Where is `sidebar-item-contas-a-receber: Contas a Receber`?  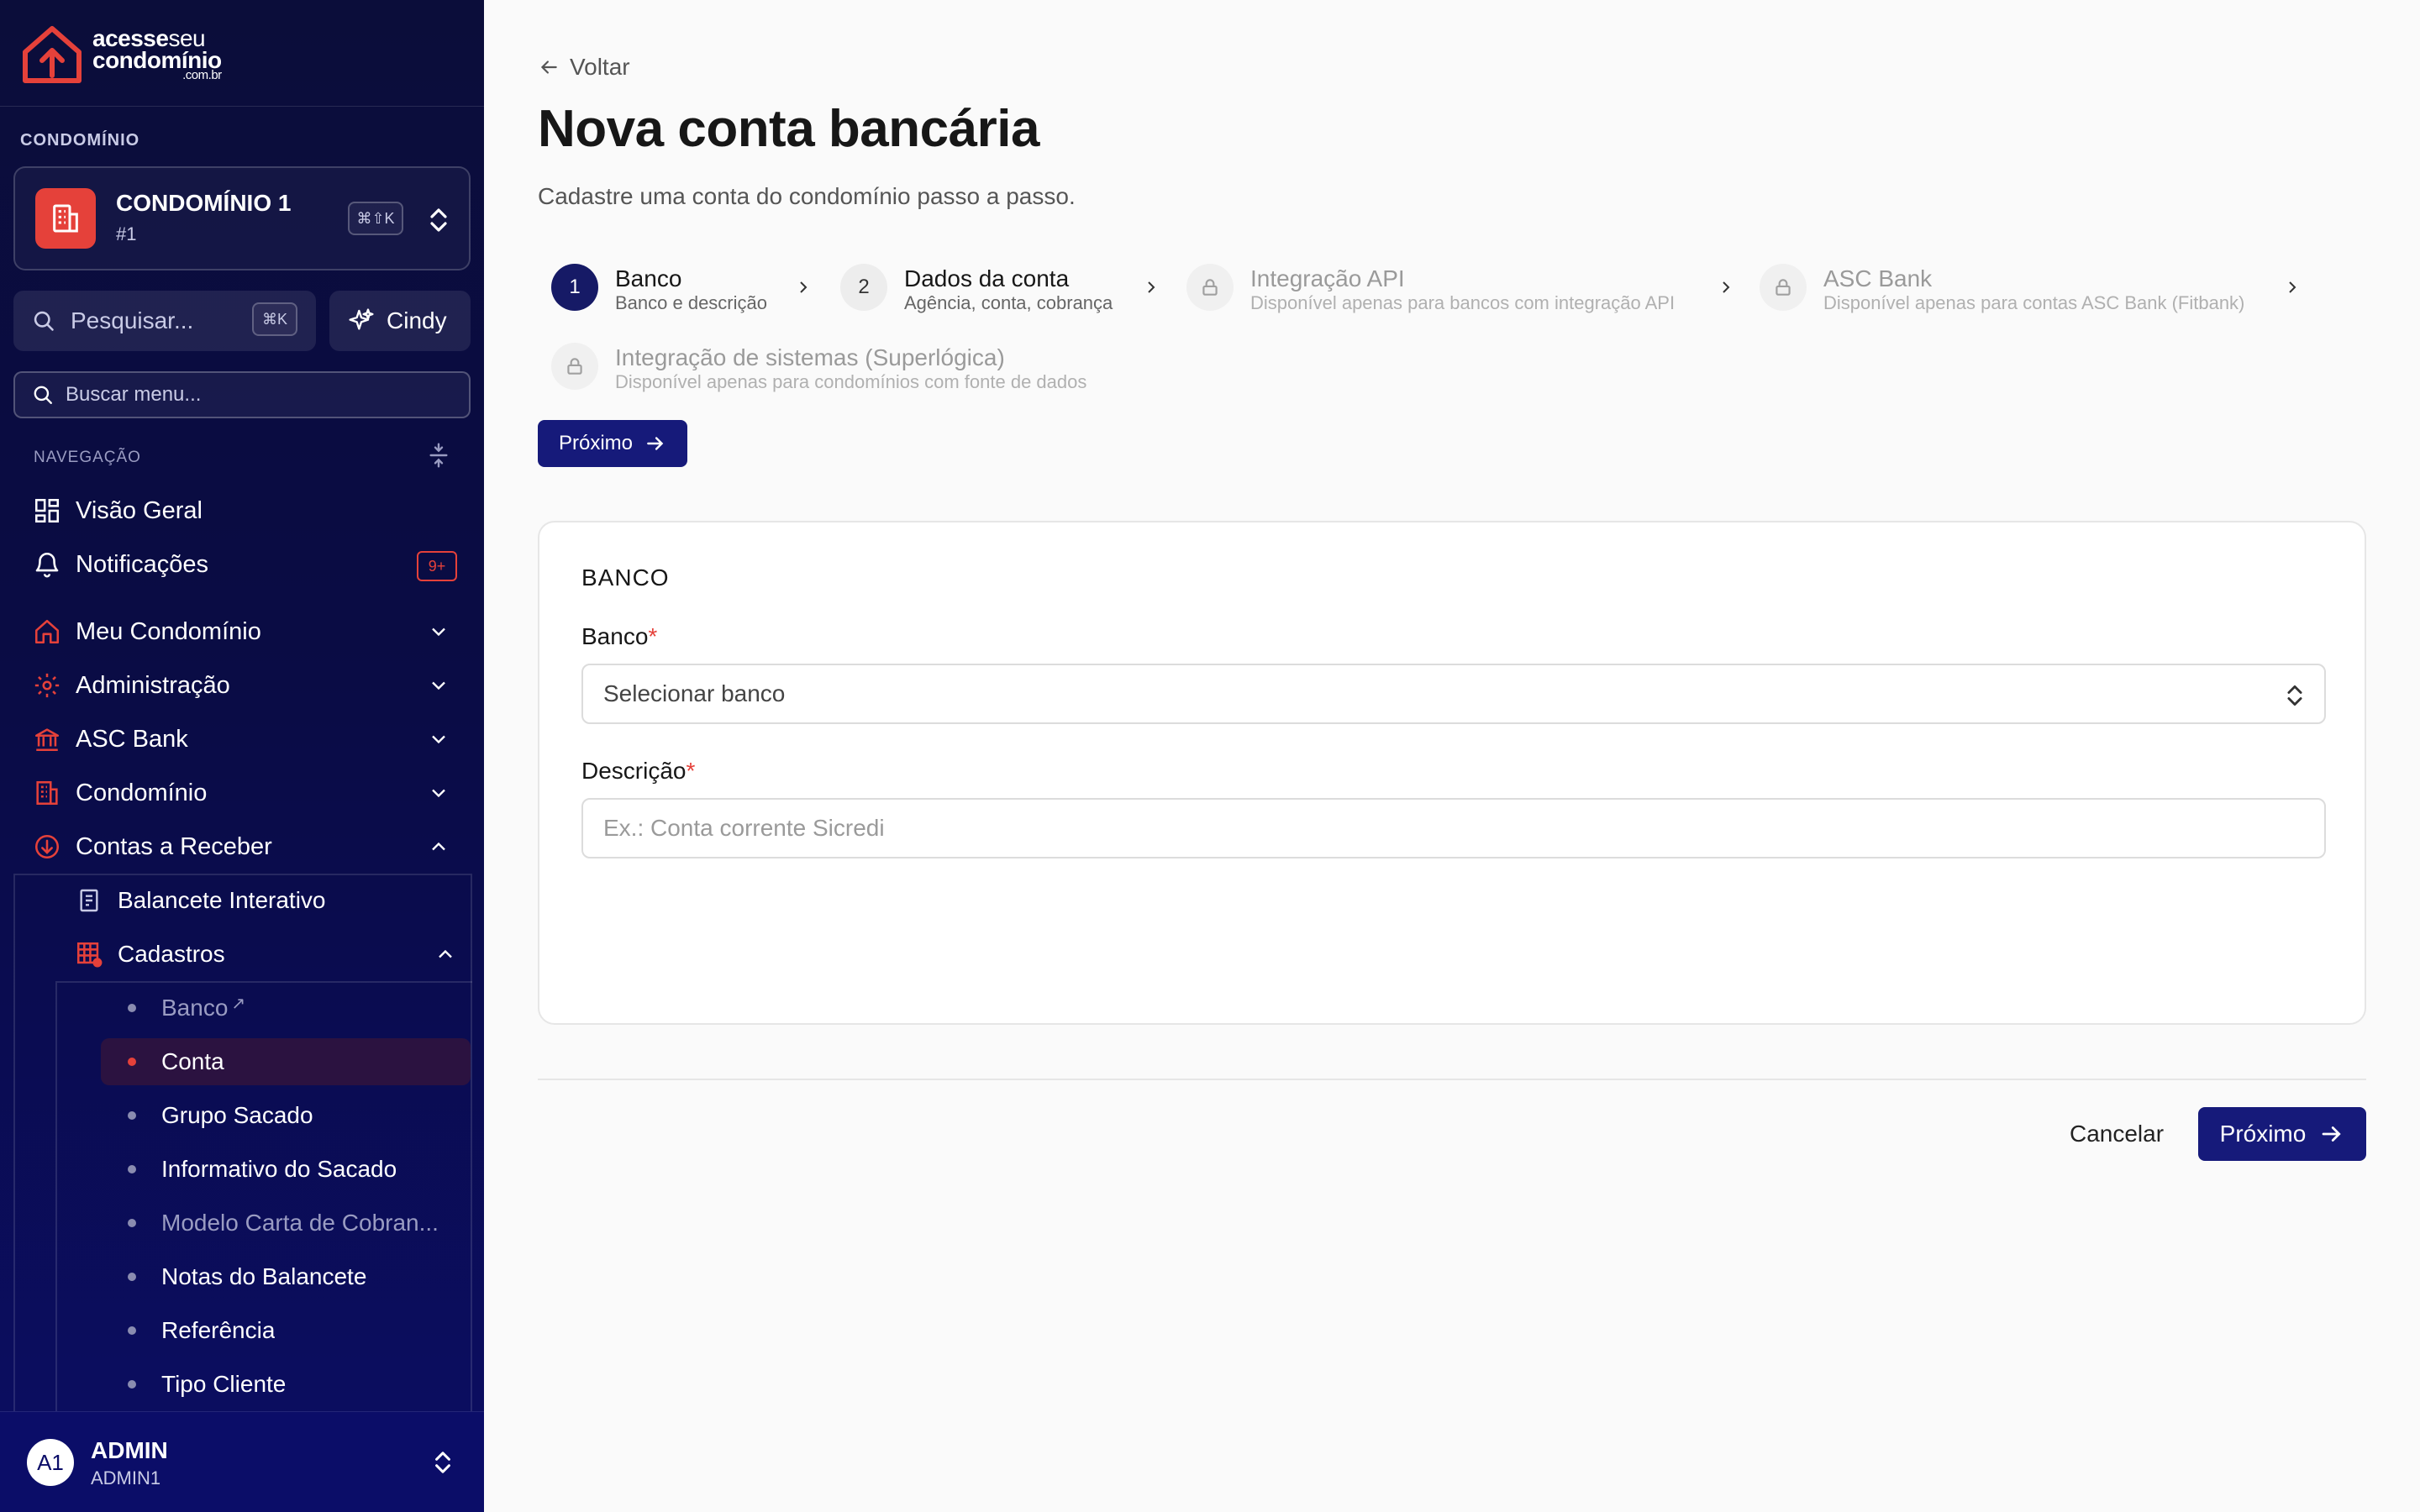
sidebar-item-contas-a-receber: Contas a Receber is located at coordinates (244, 846).